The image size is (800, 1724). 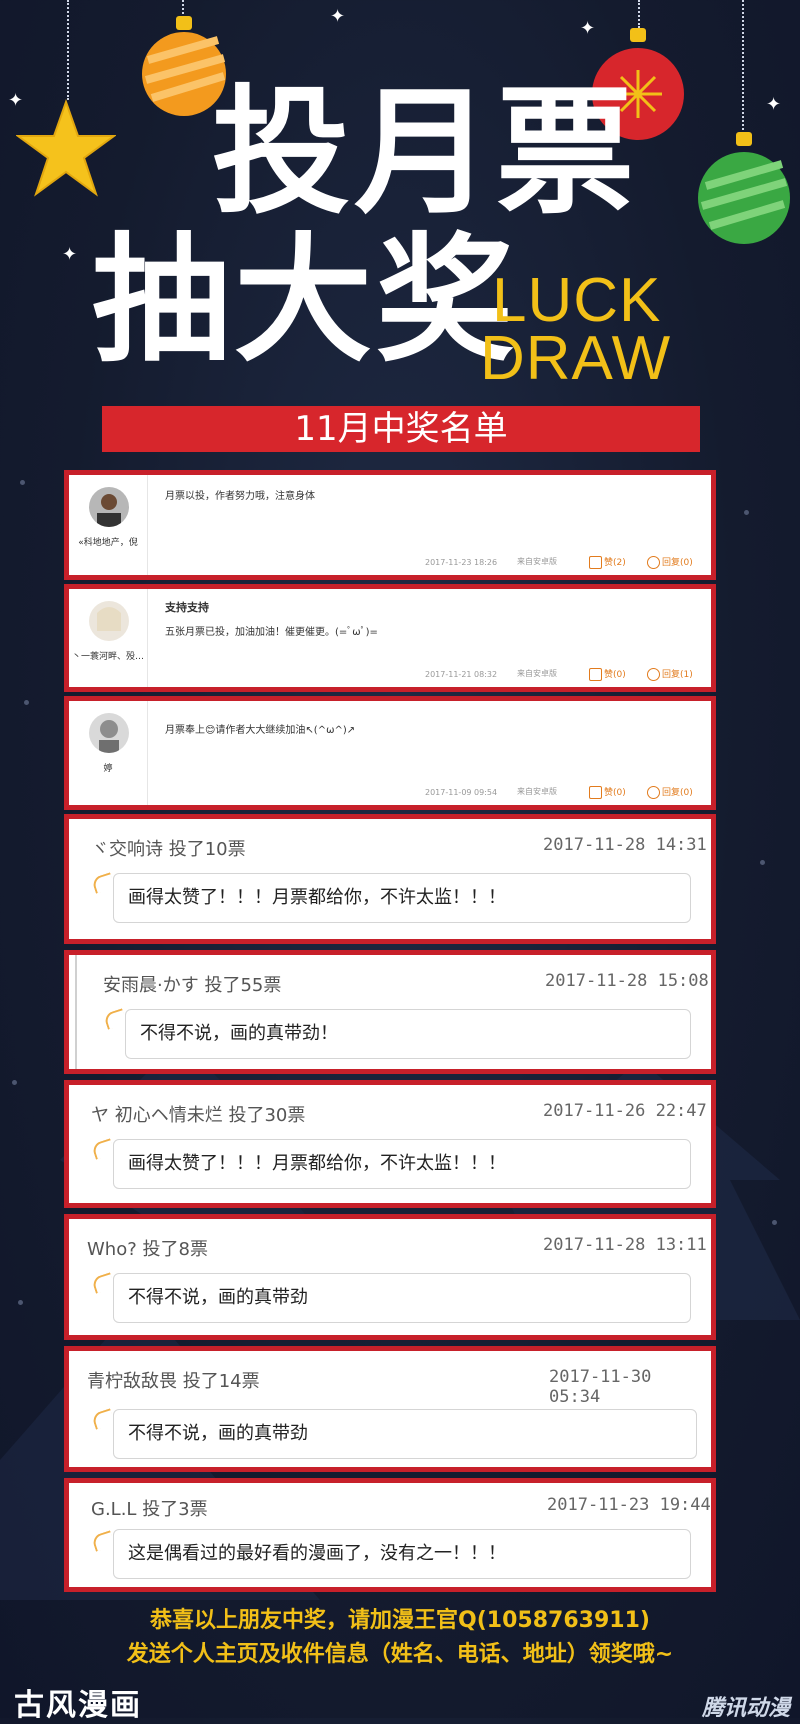 What do you see at coordinates (198, 1115) in the screenshot?
I see `voter-name: ヤ 初心ヘ情未烂 投了30票` at bounding box center [198, 1115].